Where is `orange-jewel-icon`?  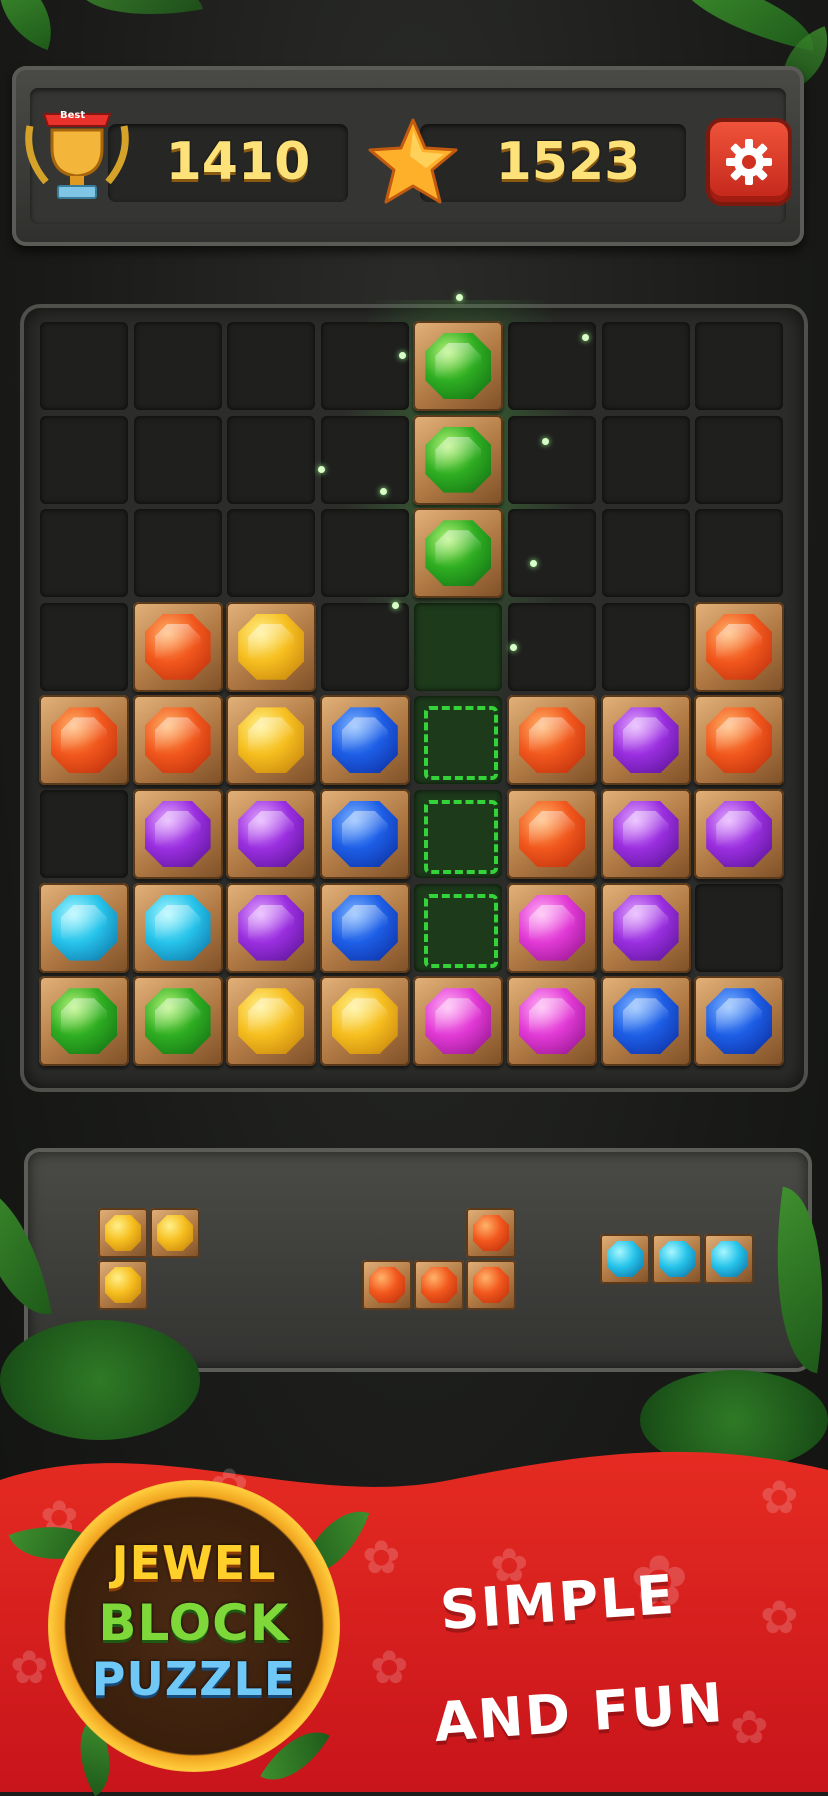
orange-jewel-icon is located at coordinates (491, 1285).